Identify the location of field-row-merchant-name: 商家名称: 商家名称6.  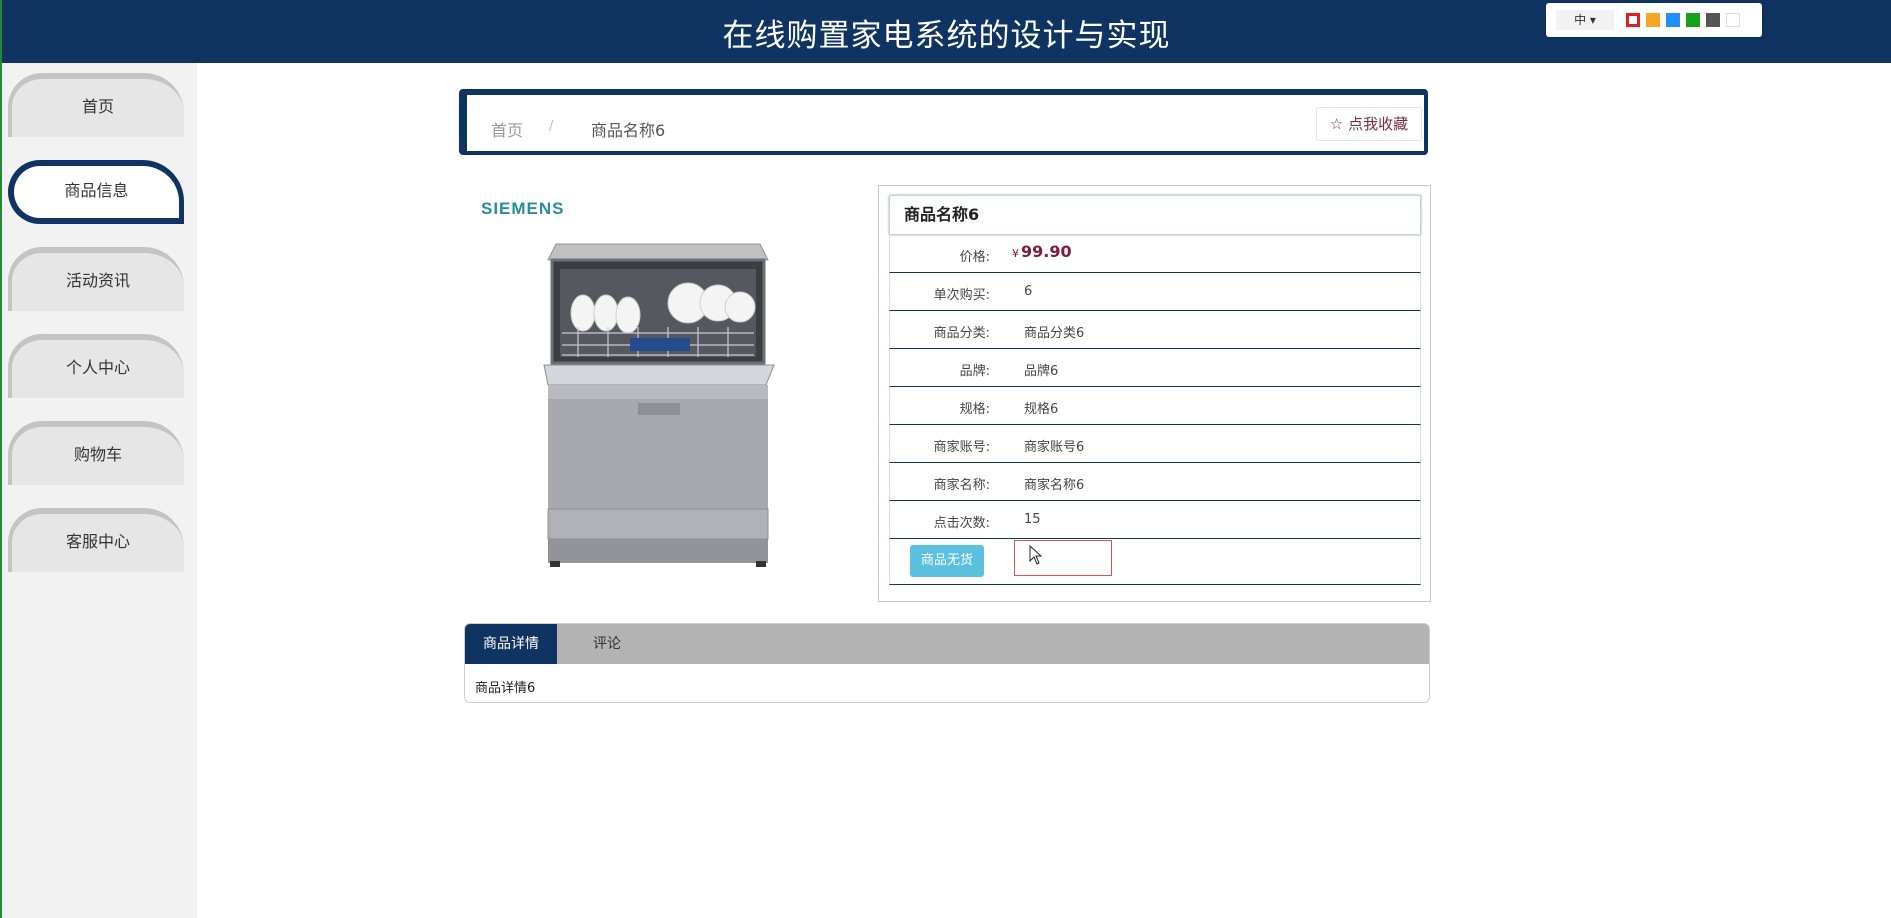
(1155, 482).